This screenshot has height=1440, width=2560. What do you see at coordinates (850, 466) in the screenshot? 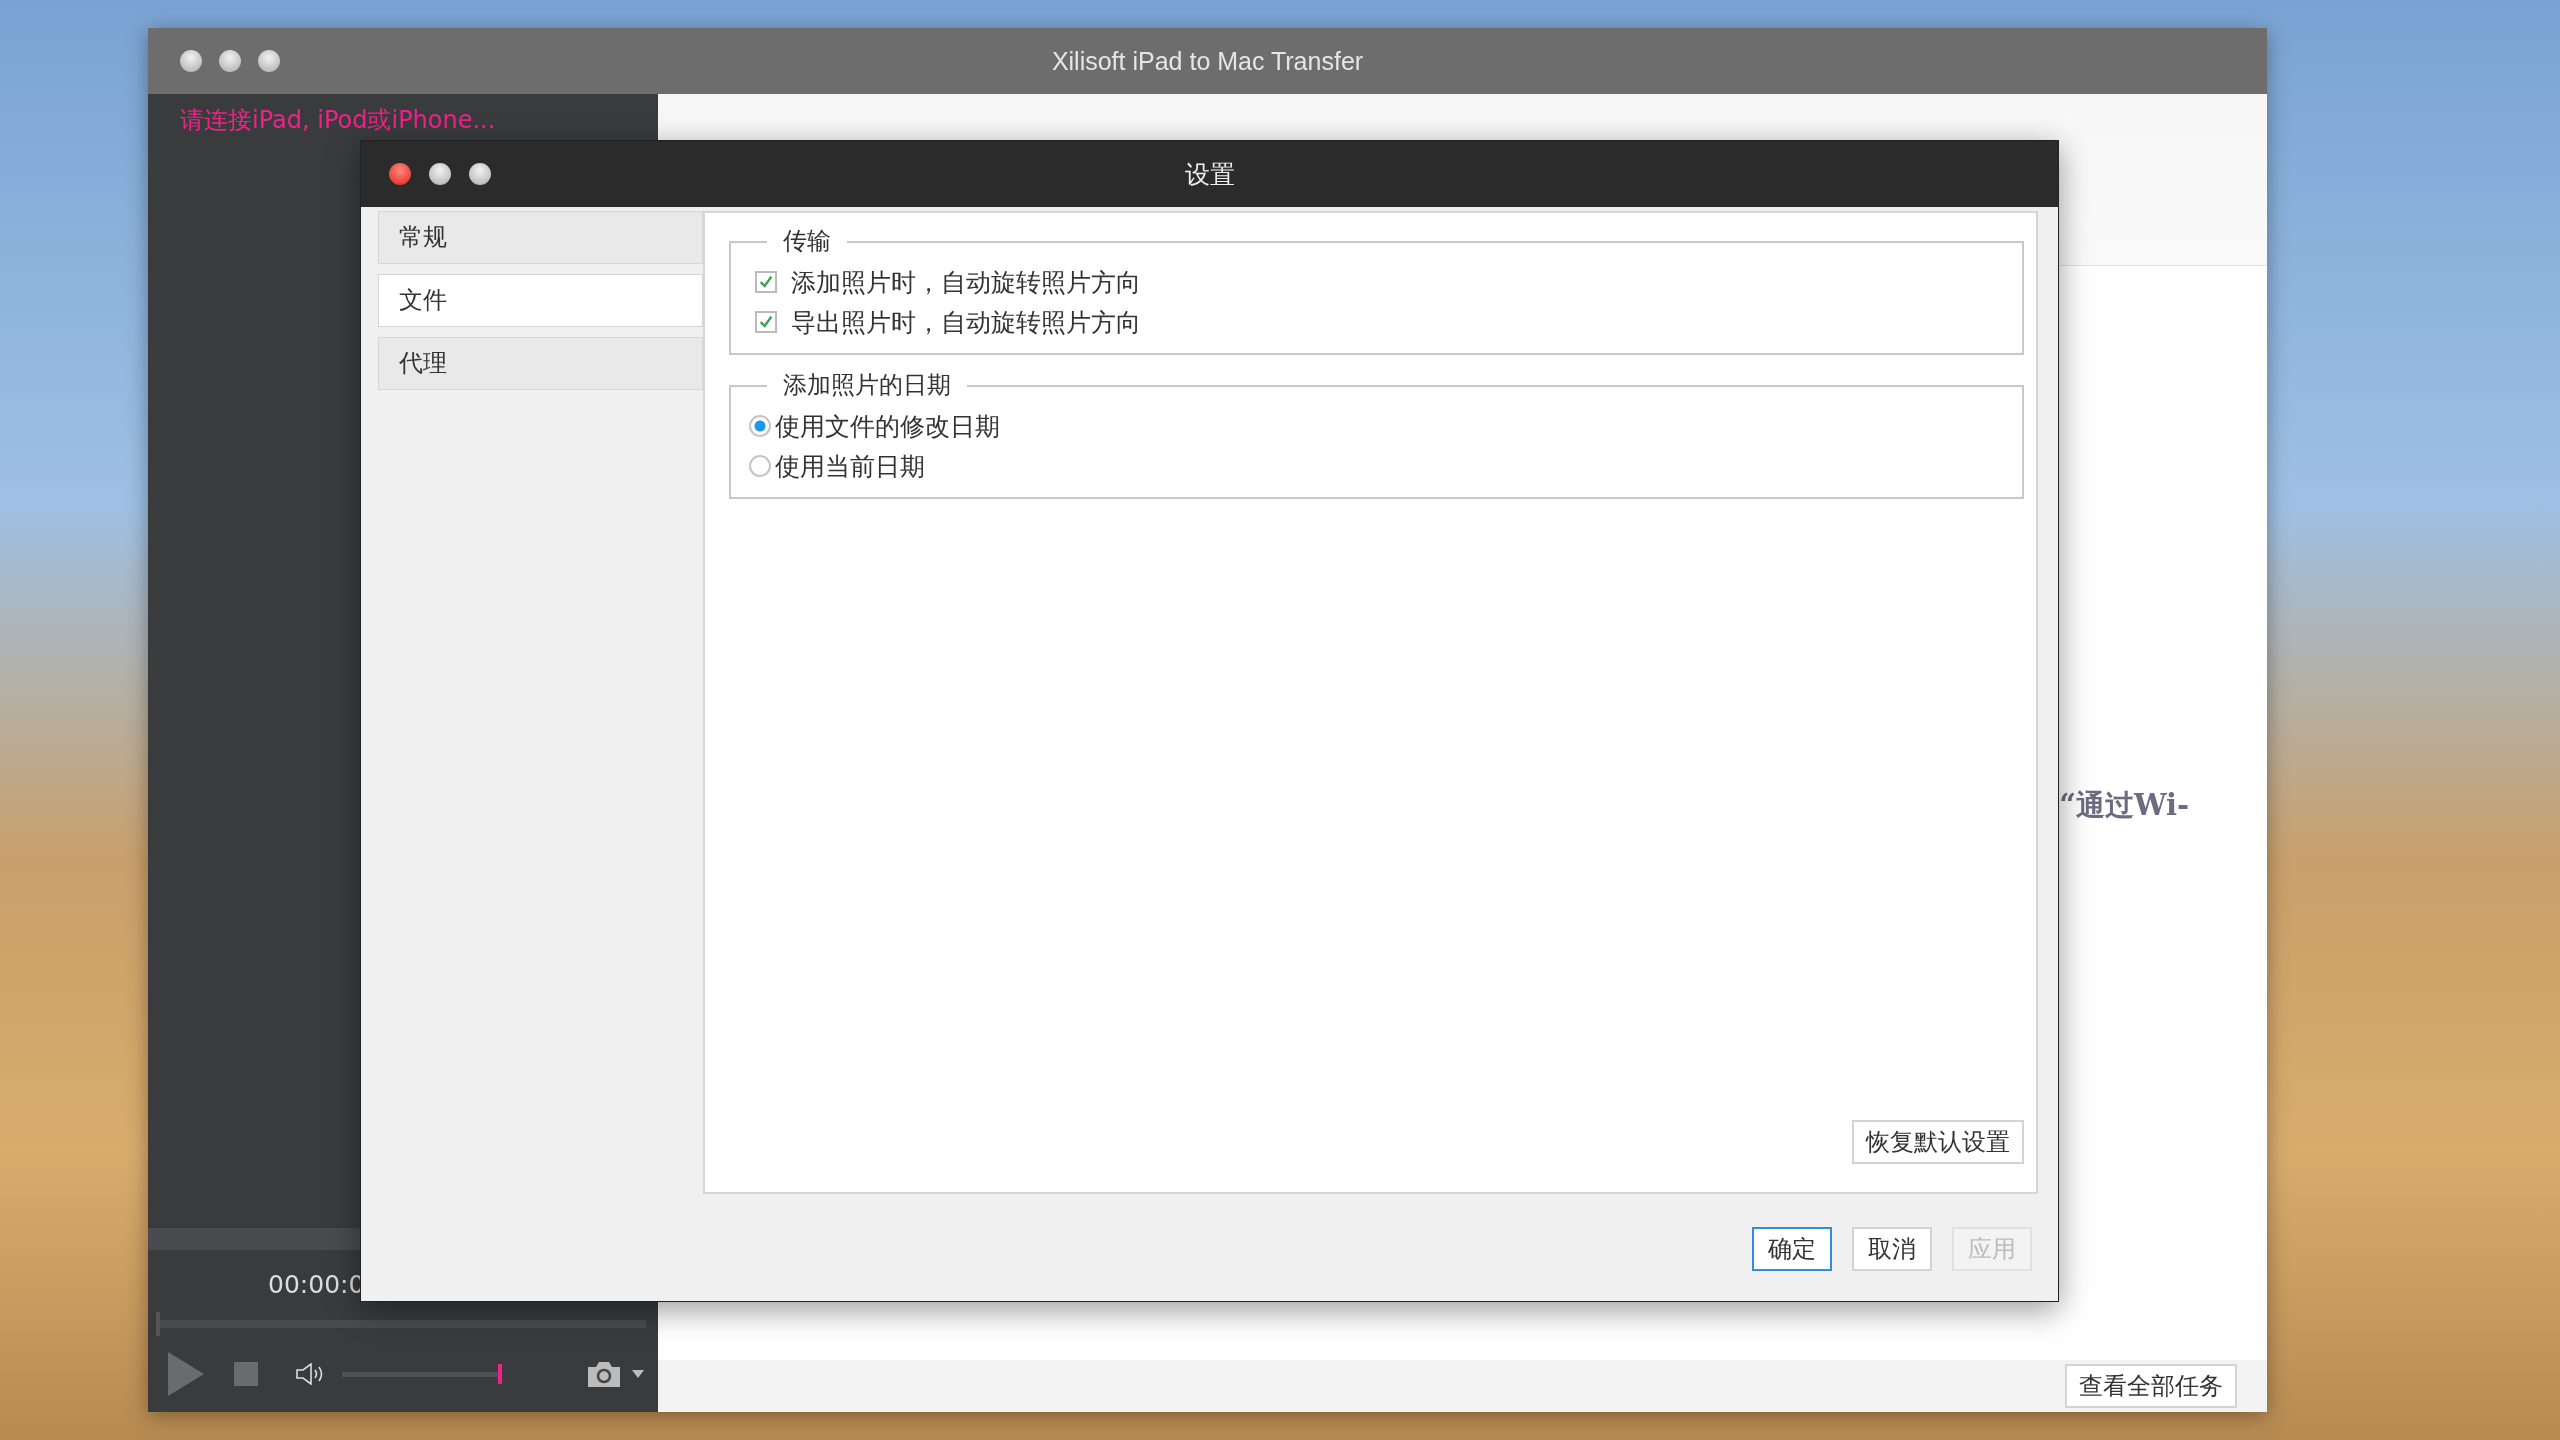
I see `radio-label: 使用当前日期` at bounding box center [850, 466].